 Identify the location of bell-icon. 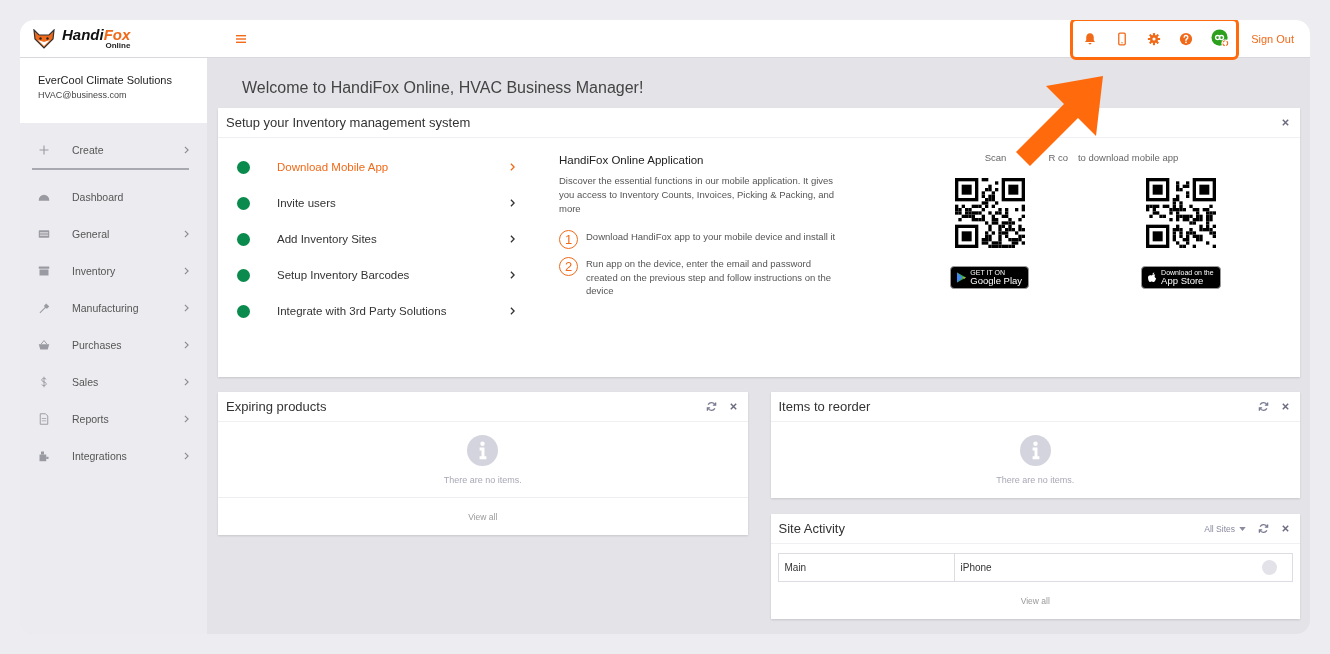
(1090, 38).